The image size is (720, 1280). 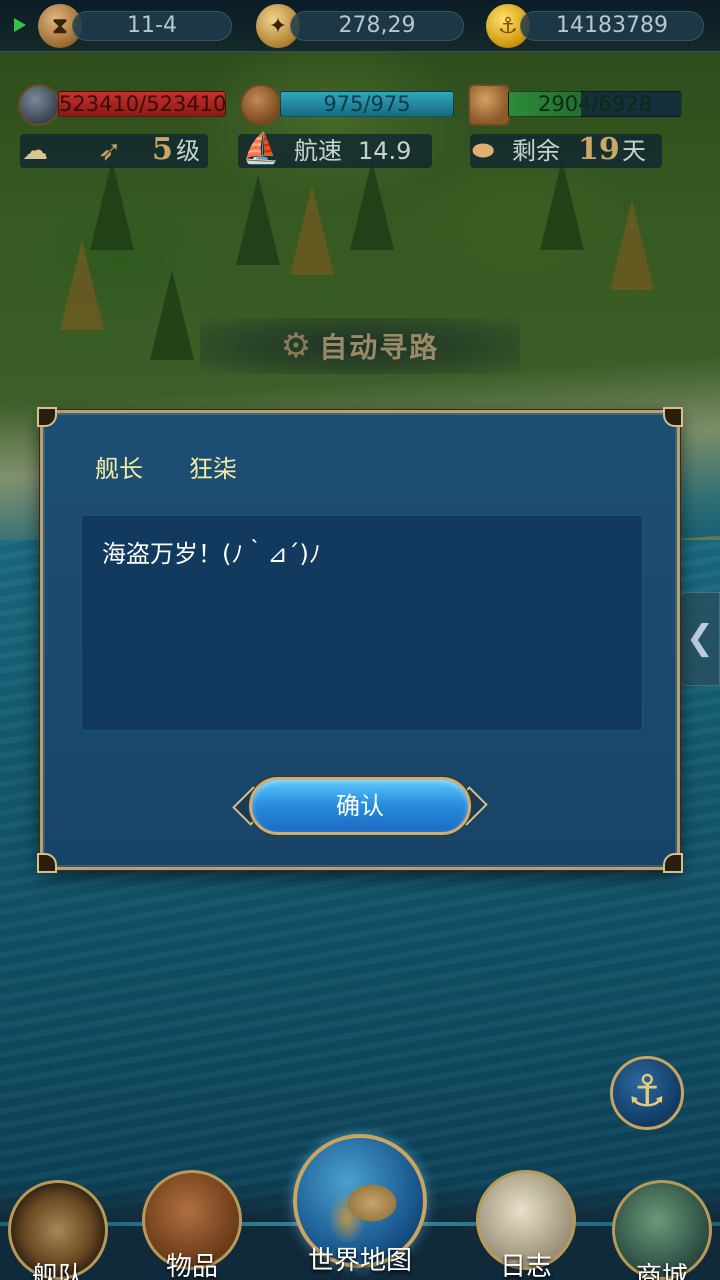 What do you see at coordinates (58, 1230) in the screenshot?
I see `nav-fleet: 舰队` at bounding box center [58, 1230].